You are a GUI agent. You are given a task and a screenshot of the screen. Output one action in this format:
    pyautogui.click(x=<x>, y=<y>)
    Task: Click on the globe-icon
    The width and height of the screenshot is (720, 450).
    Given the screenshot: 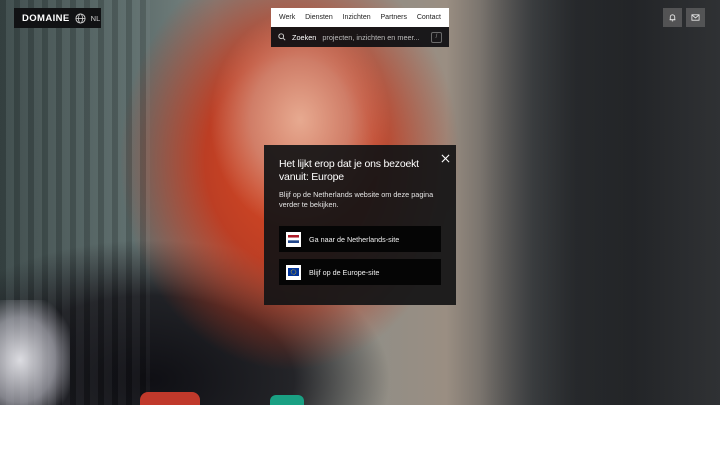 What is the action you would take?
    pyautogui.click(x=80, y=18)
    